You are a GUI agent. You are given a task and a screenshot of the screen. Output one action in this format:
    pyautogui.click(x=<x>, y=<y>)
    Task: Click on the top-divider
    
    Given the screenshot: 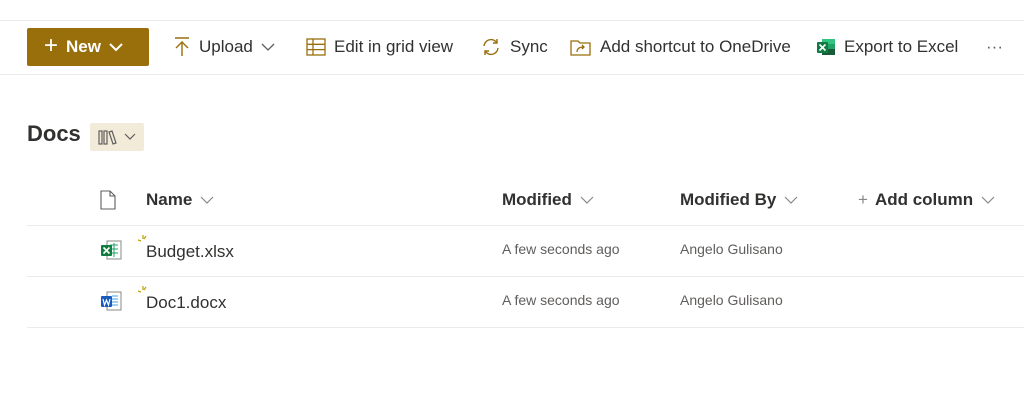 What is the action you would take?
    pyautogui.click(x=512, y=20)
    